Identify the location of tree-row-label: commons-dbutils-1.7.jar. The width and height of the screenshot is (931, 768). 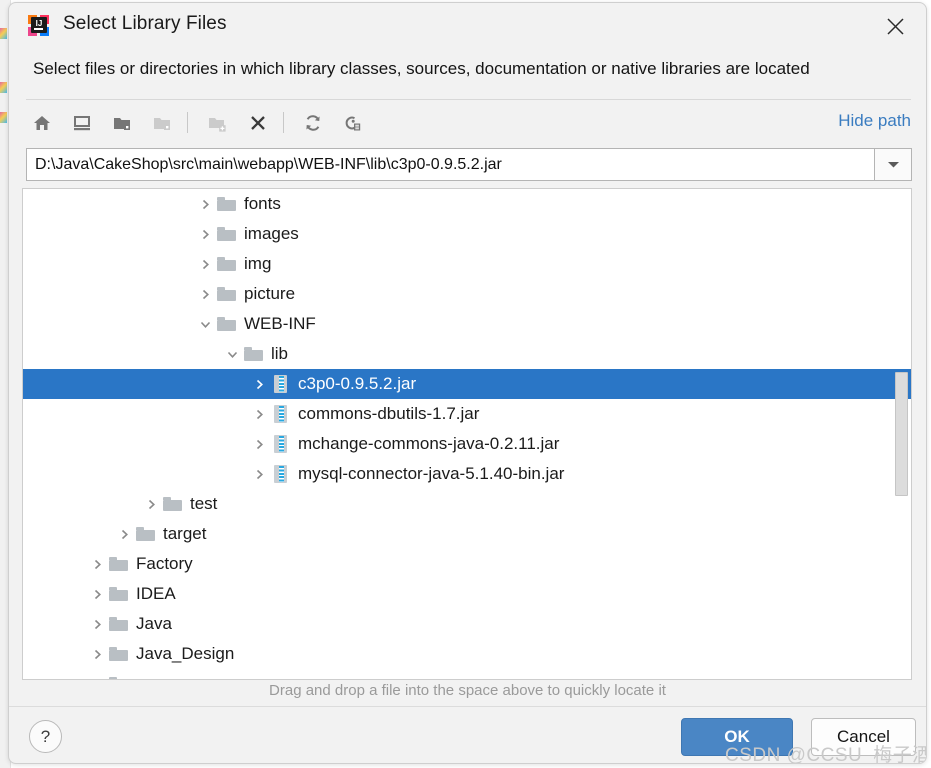
(389, 413).